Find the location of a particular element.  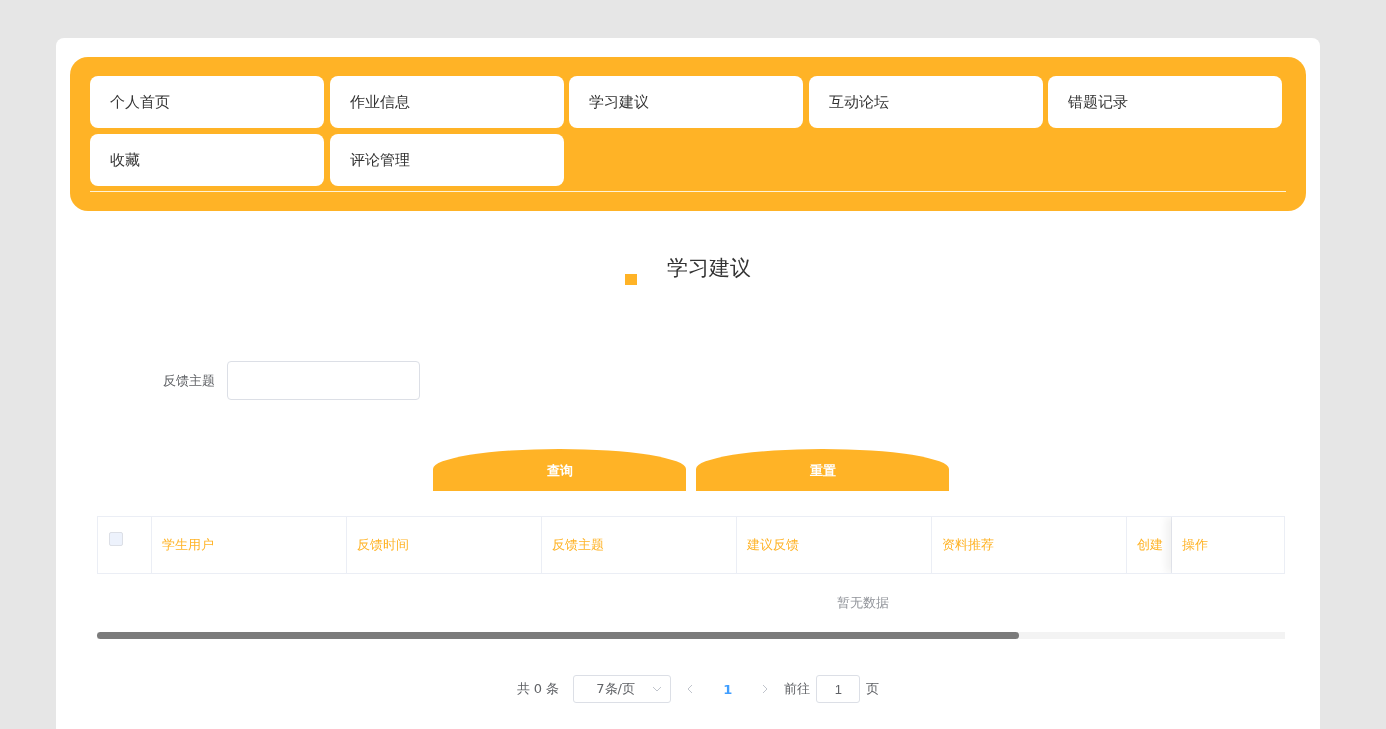

empty-text: 暂无数据 is located at coordinates (863, 603).